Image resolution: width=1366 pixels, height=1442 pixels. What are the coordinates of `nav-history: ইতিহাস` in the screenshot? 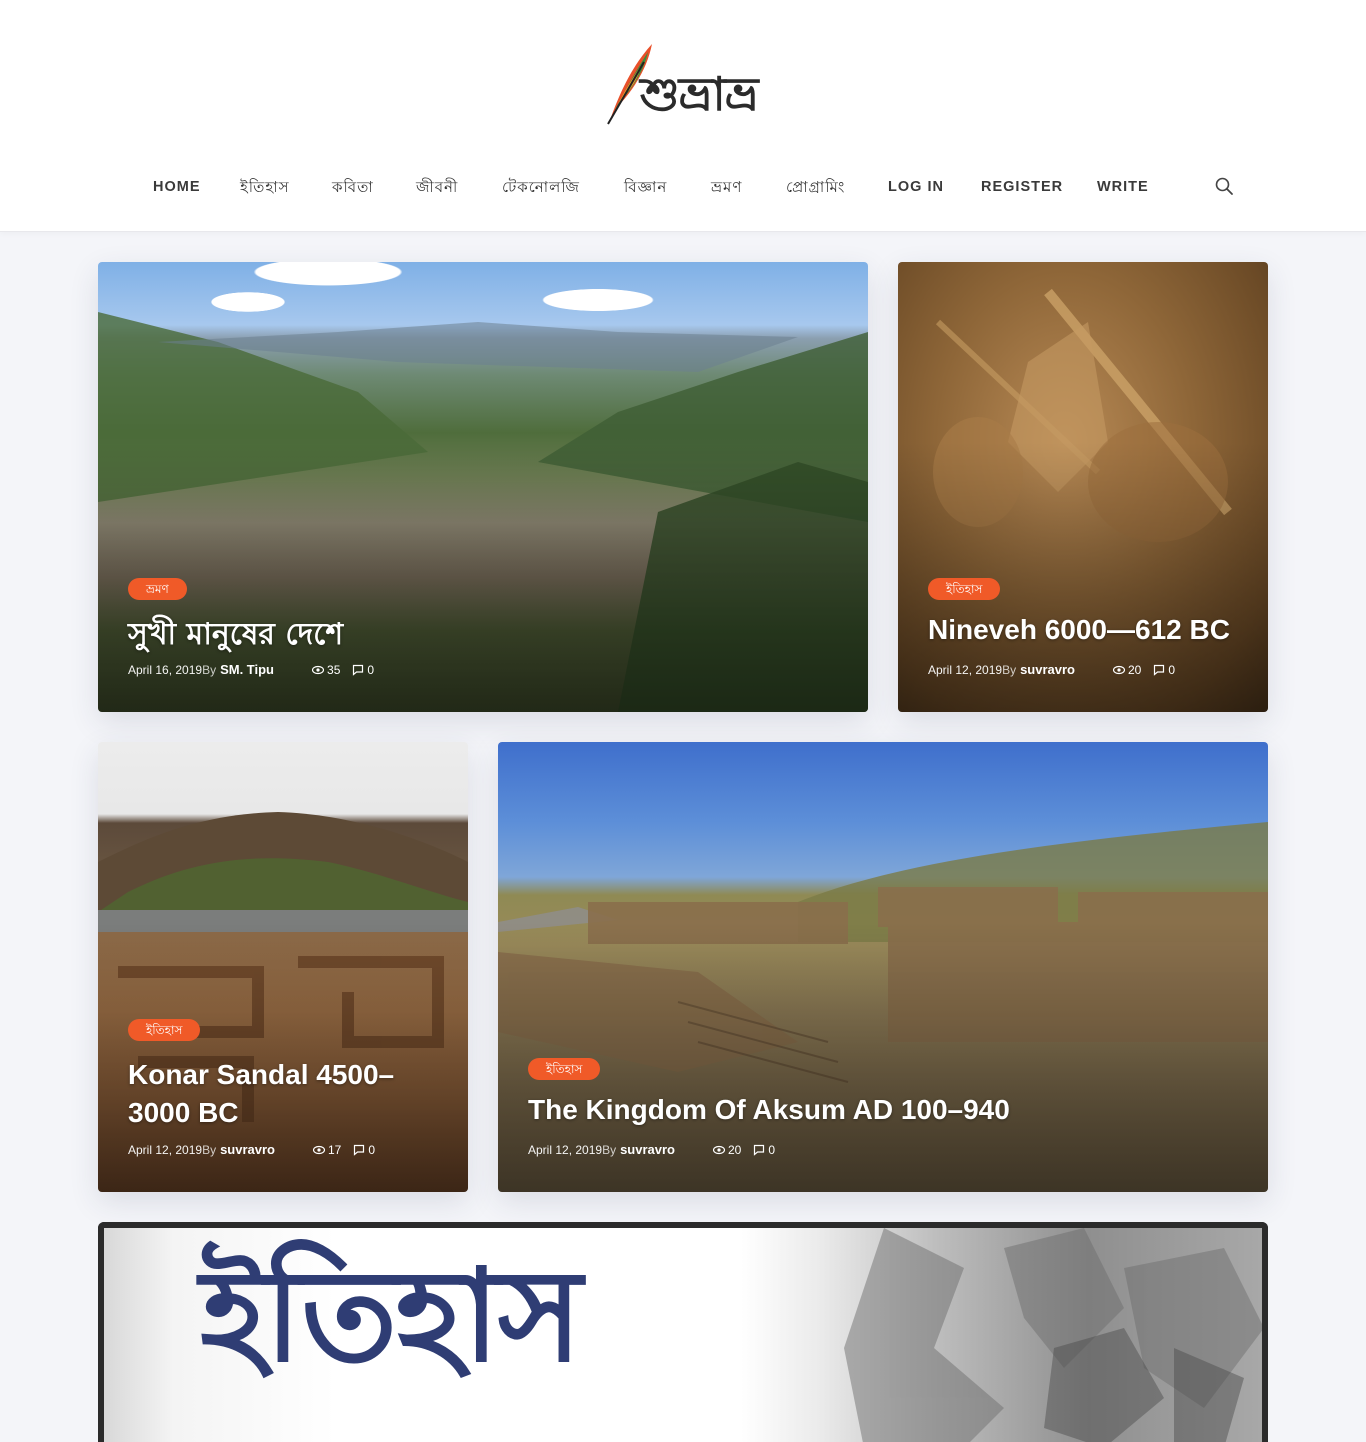 It's located at (265, 187).